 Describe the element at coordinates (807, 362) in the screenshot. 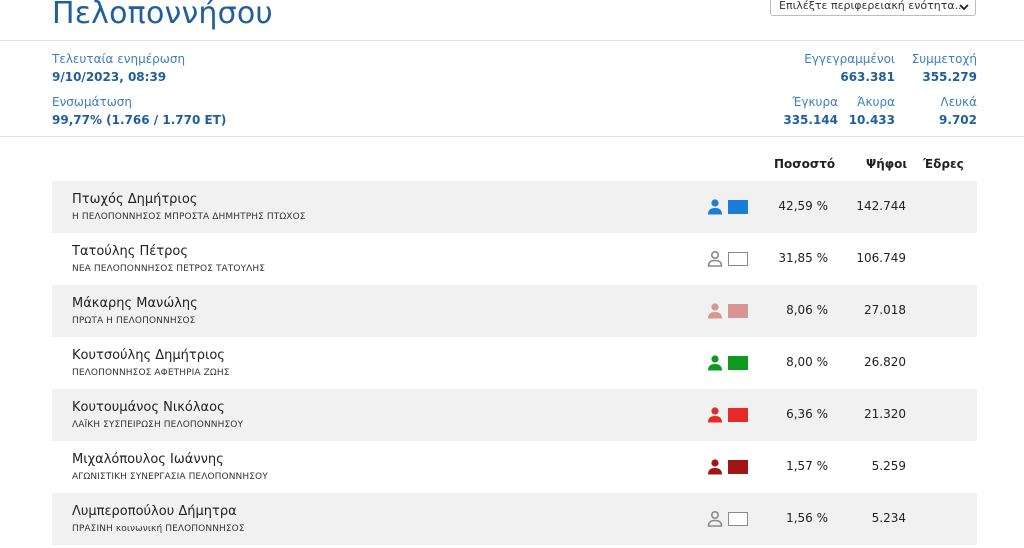

I see `percent-value: 8,00 %` at that location.